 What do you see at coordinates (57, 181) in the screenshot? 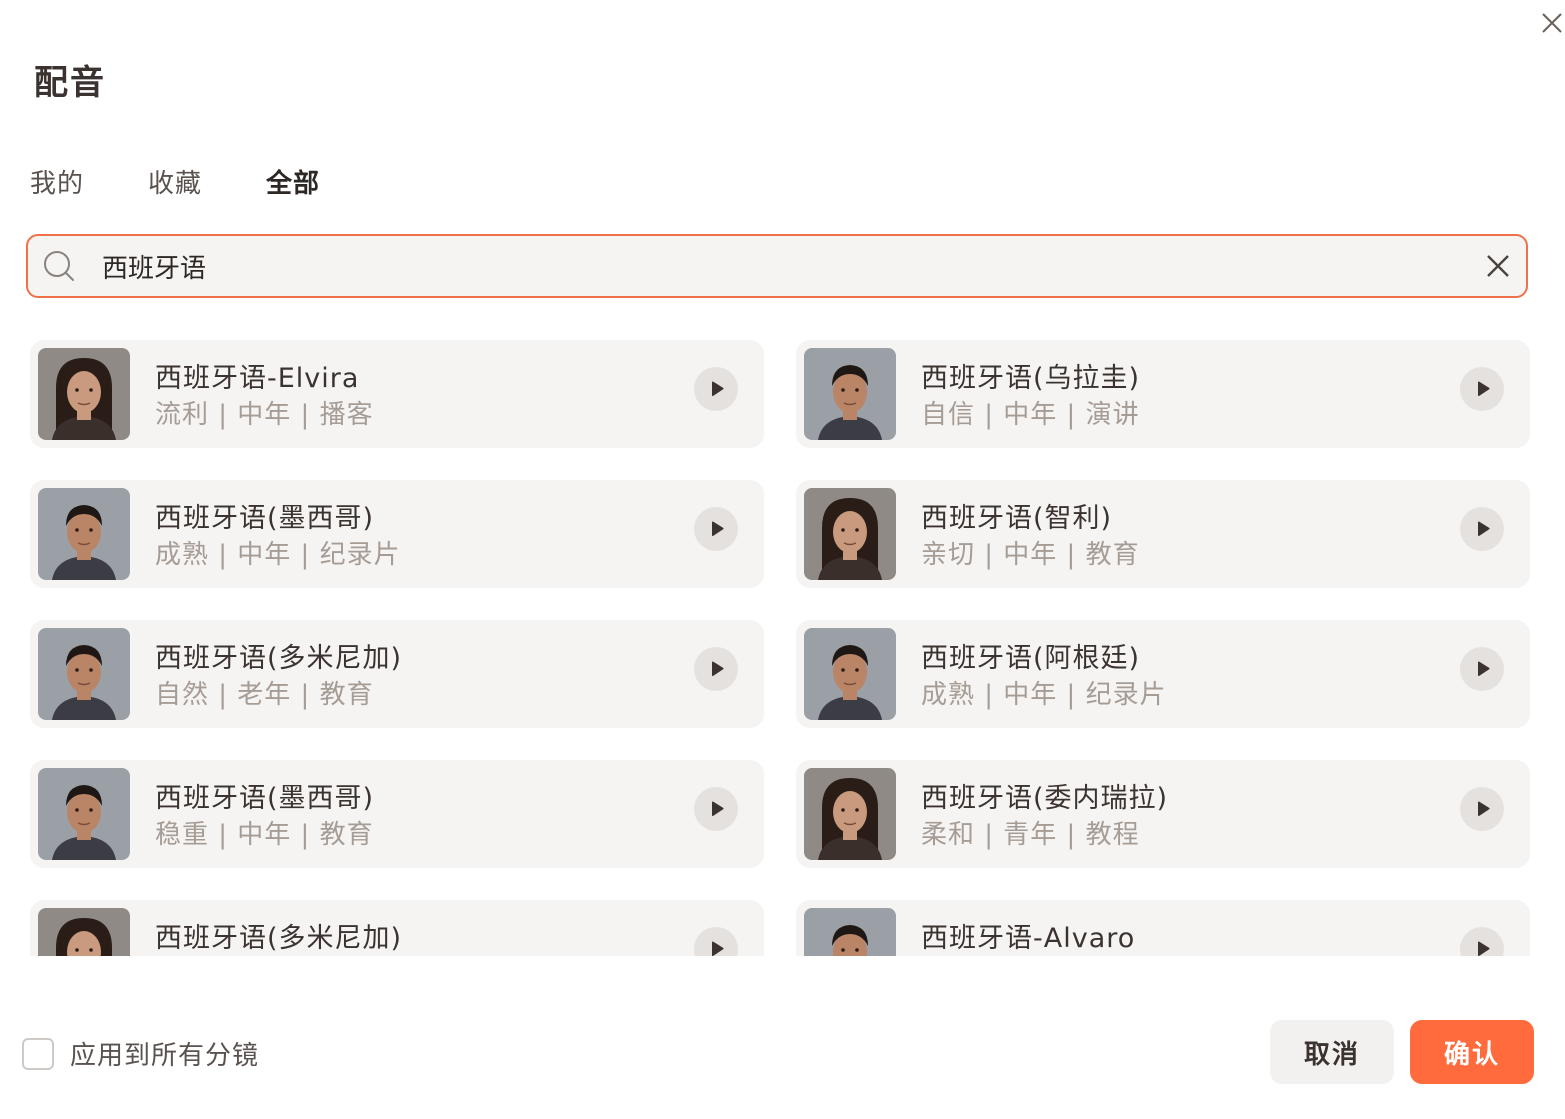
I see `tab-mine: 我的` at bounding box center [57, 181].